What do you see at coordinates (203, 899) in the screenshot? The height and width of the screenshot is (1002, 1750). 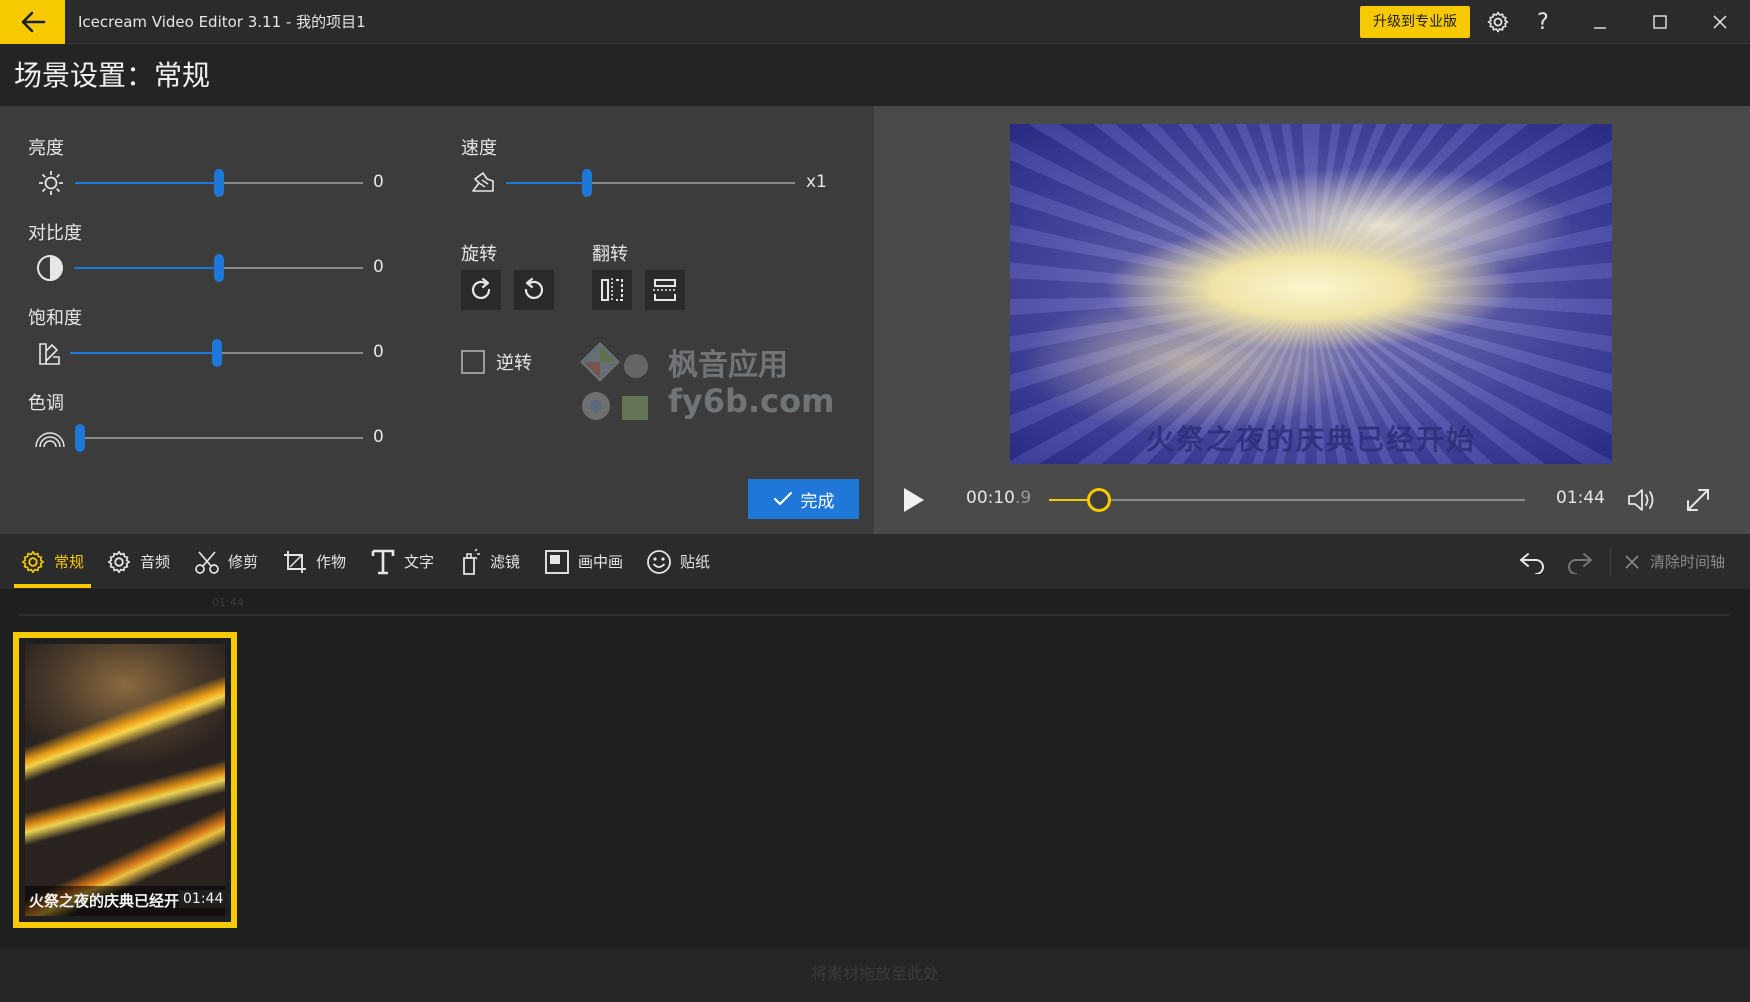 I see `clip-duration: 01:44` at bounding box center [203, 899].